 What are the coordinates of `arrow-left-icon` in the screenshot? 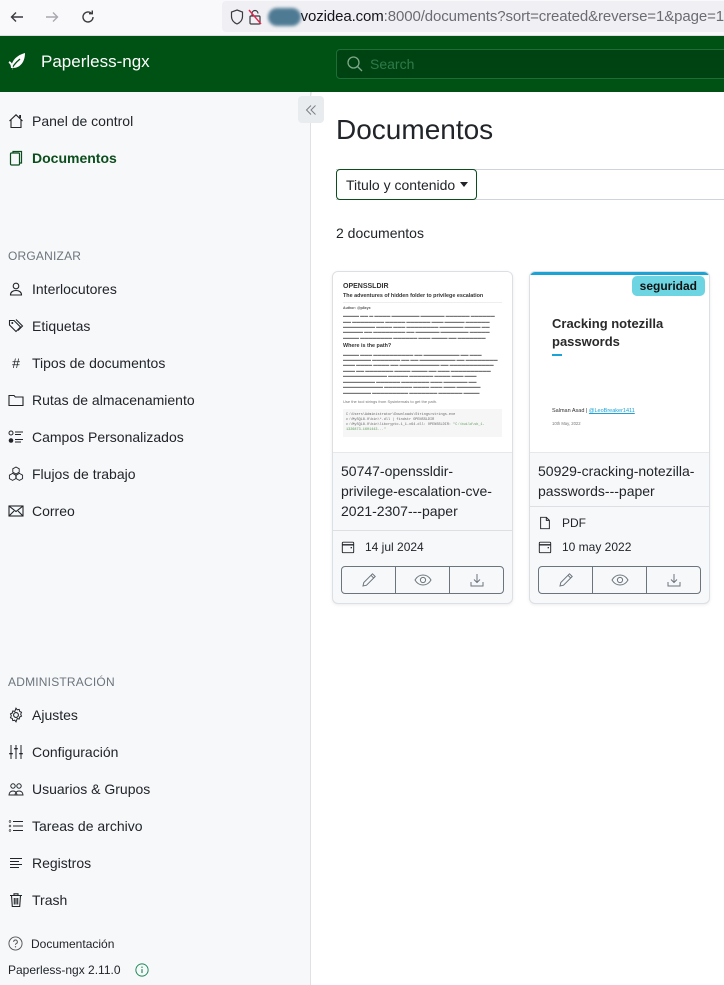 It's located at (16, 17).